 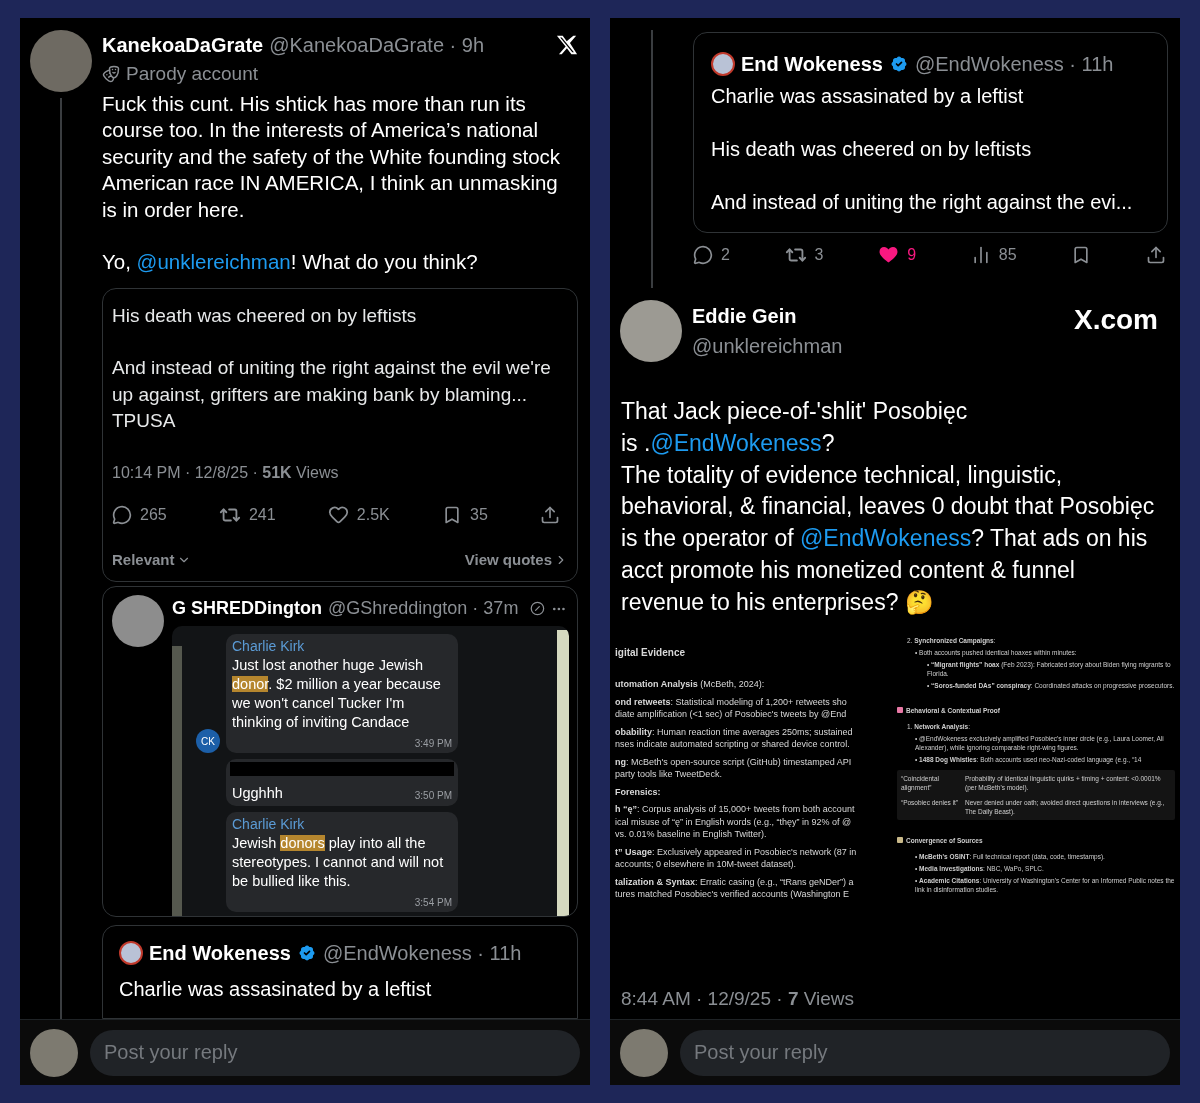 I want to click on document-text: accounts; 0 elsewhere in 10M-tweet dataset)., so click(x=706, y=864).